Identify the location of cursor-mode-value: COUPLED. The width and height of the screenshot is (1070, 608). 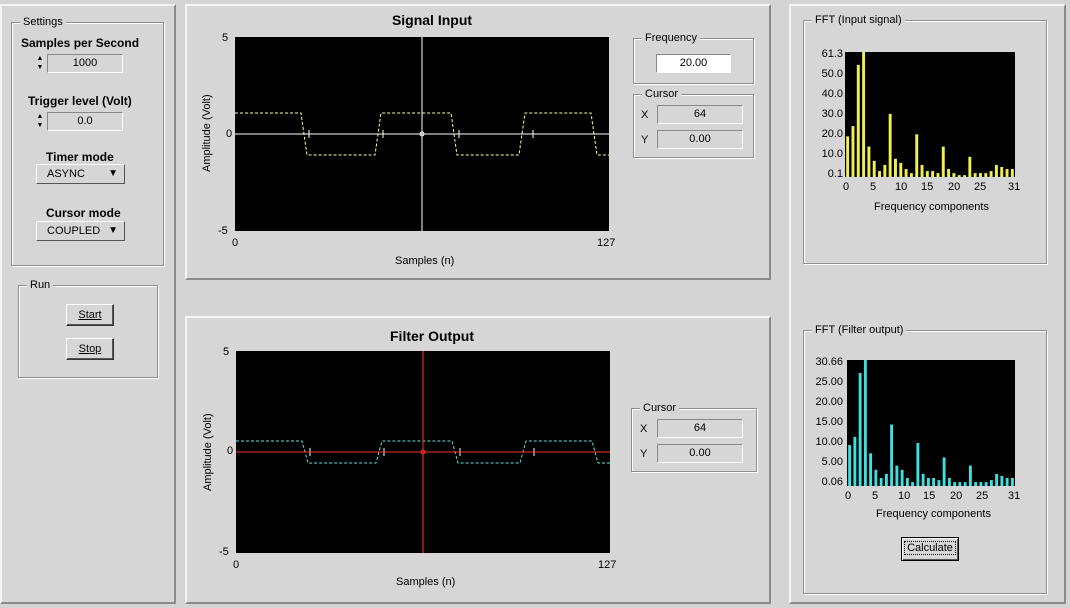
(74, 231).